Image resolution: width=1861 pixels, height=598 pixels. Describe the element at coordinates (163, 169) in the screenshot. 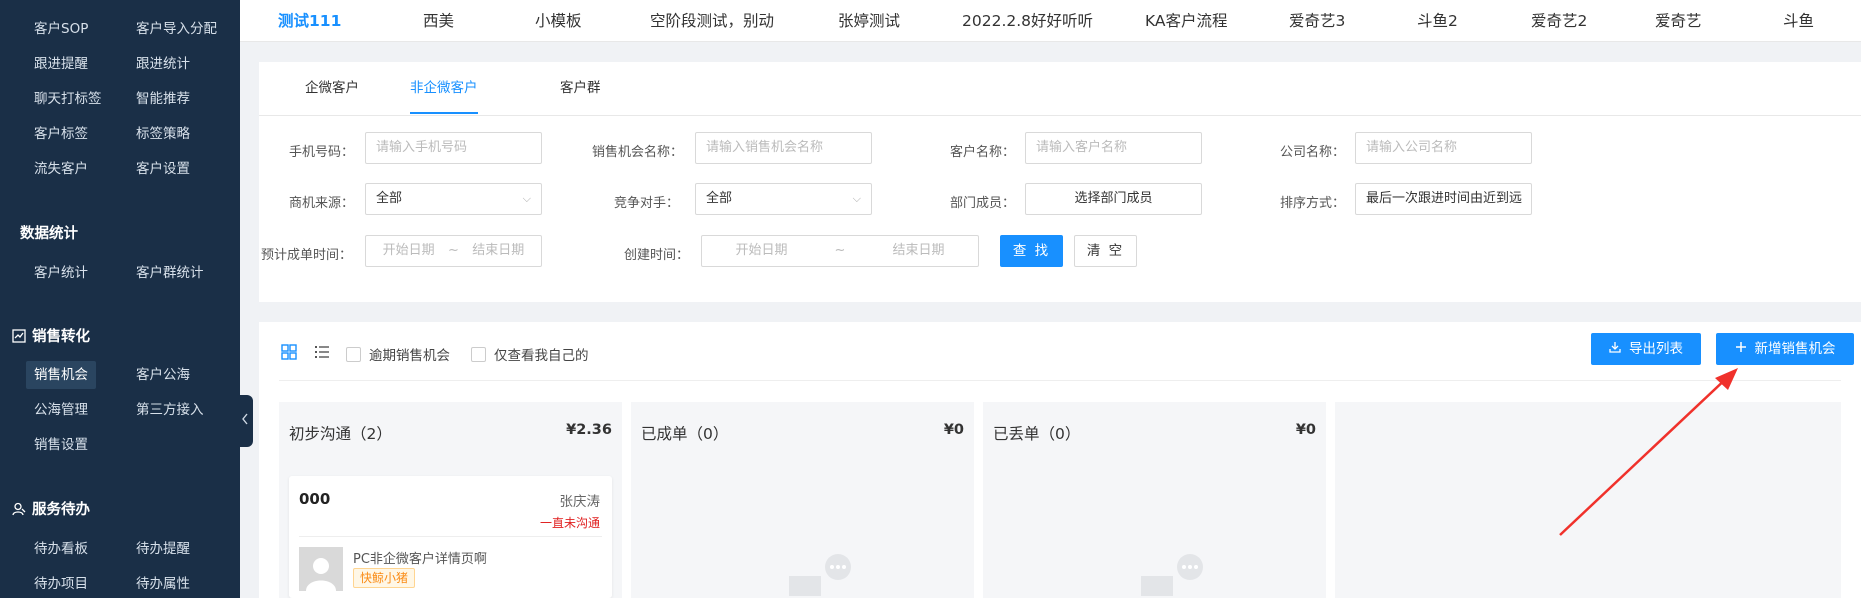

I see `sidebar-item-customer-settings: 客户设置` at that location.